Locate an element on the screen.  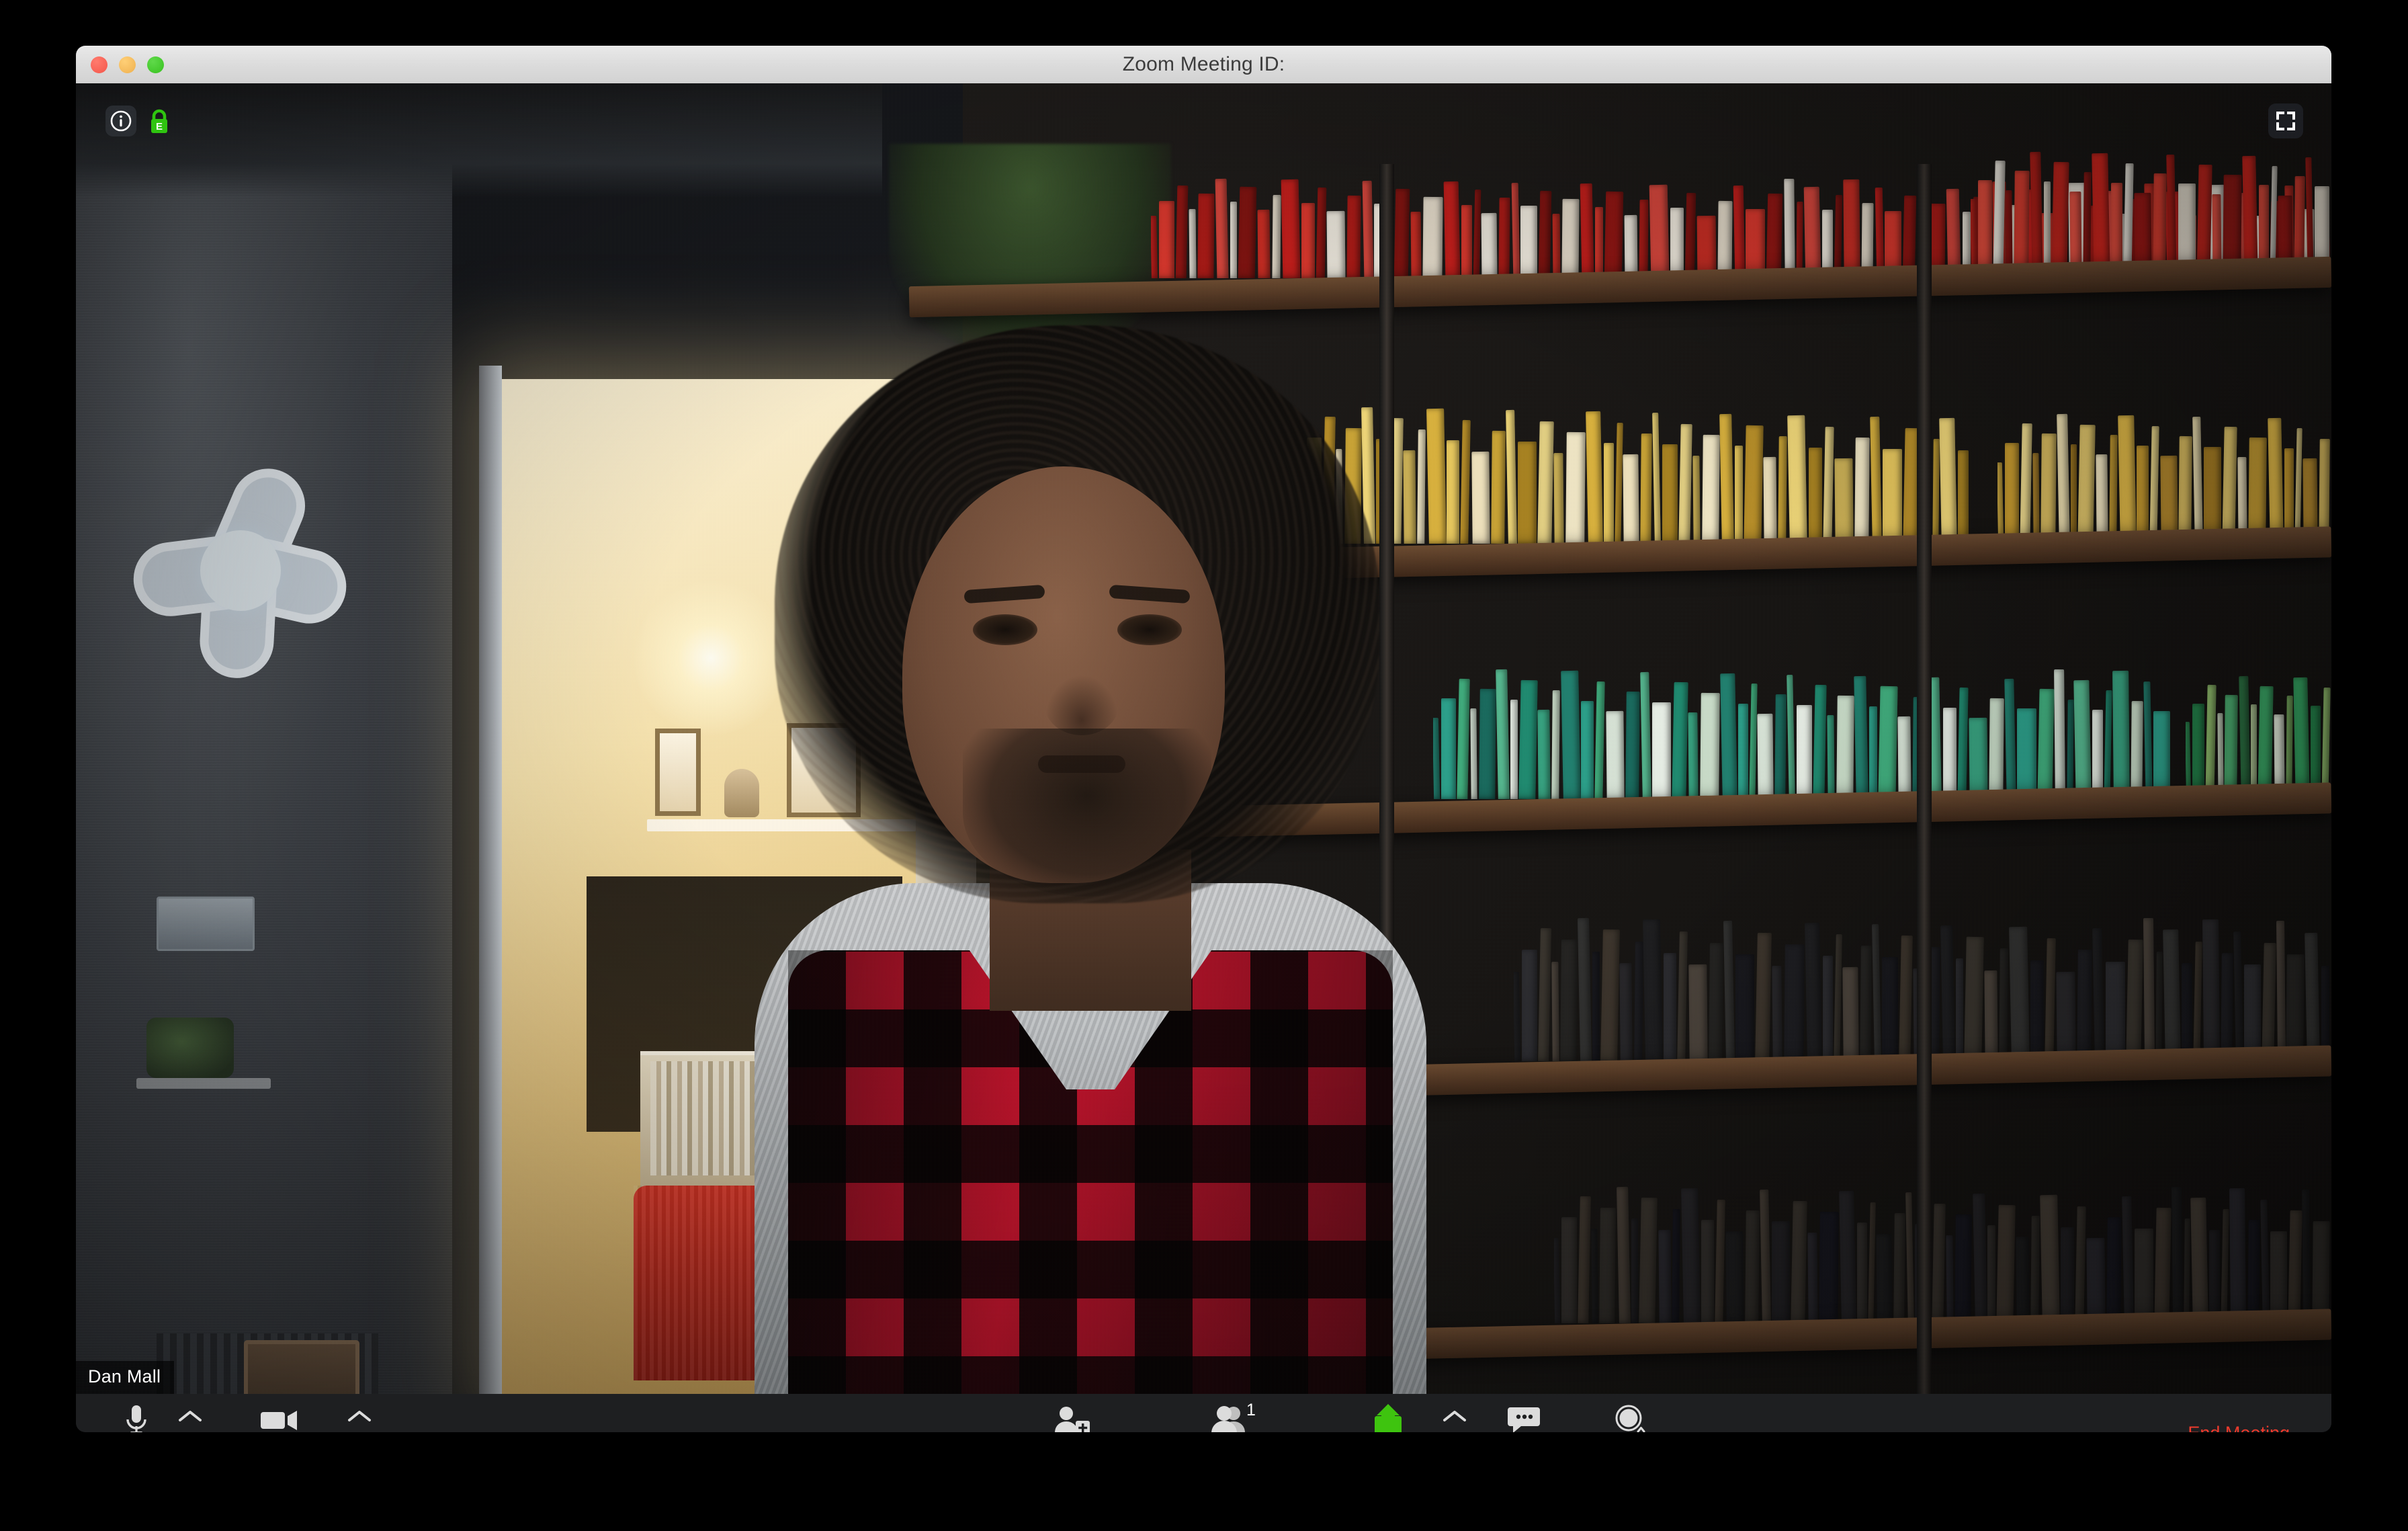
scene-beard is located at coordinates (1087, 813).